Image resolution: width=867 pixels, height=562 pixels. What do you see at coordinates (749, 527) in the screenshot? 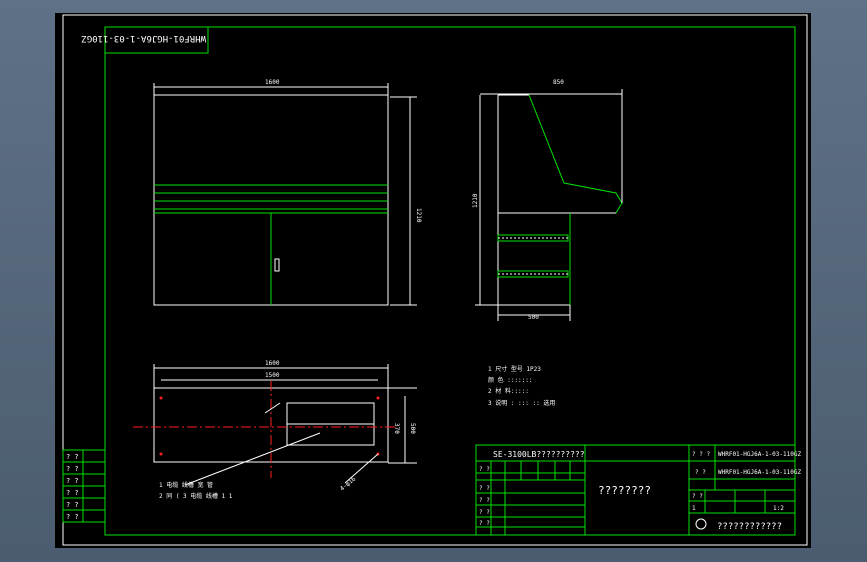
I see `company-name: ????????????` at bounding box center [749, 527].